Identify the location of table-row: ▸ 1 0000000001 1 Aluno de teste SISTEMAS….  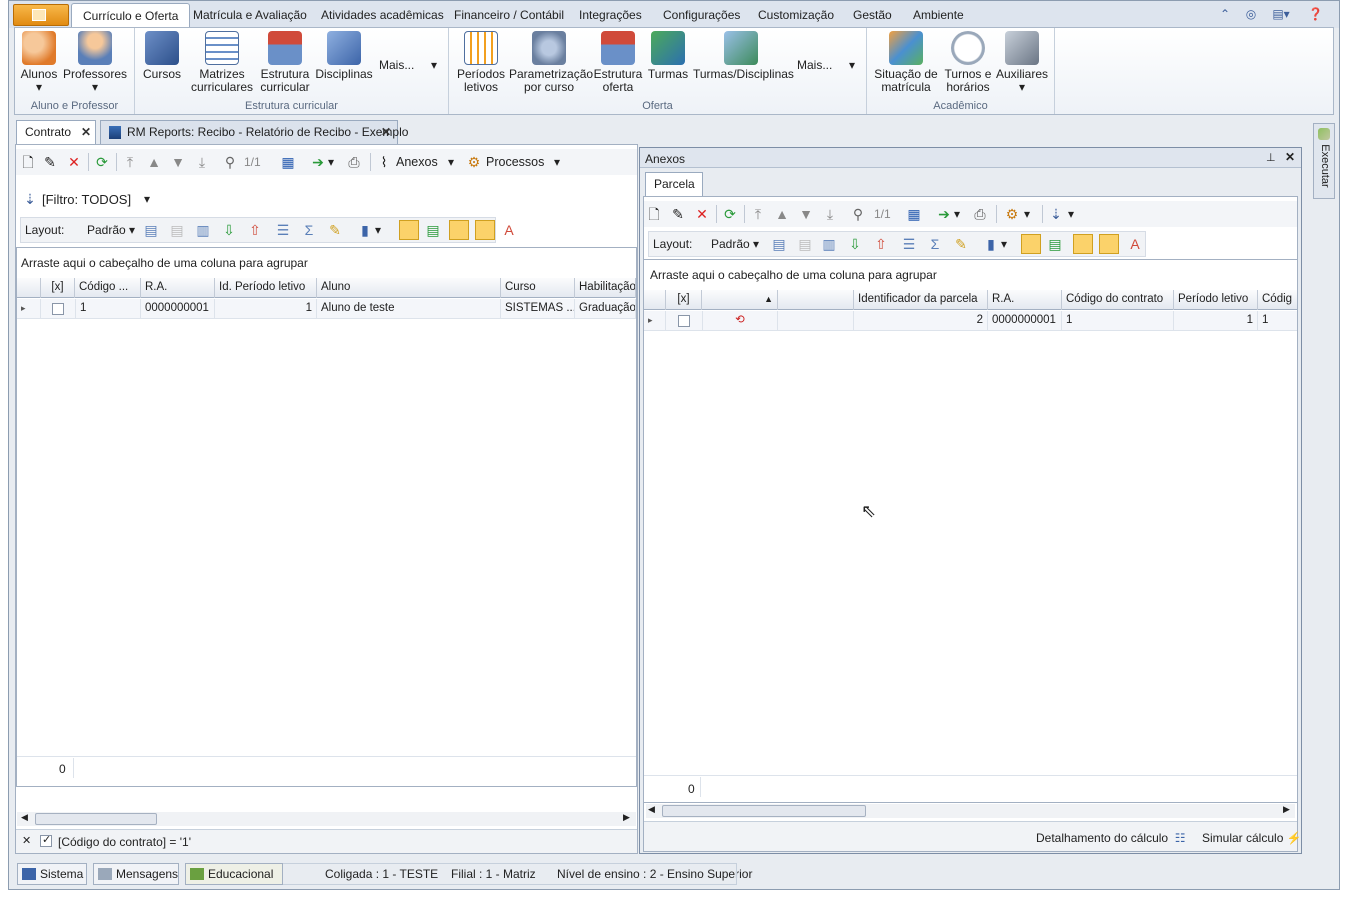
(326, 309).